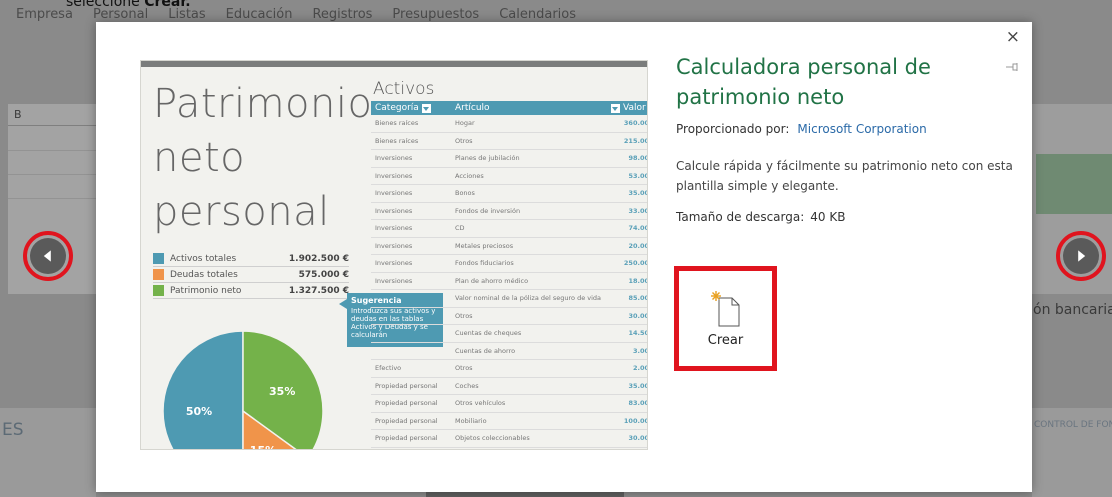 This screenshot has width=1112, height=497. I want to click on preview-pie-chart: 50% 15% 35%, so click(243, 390).